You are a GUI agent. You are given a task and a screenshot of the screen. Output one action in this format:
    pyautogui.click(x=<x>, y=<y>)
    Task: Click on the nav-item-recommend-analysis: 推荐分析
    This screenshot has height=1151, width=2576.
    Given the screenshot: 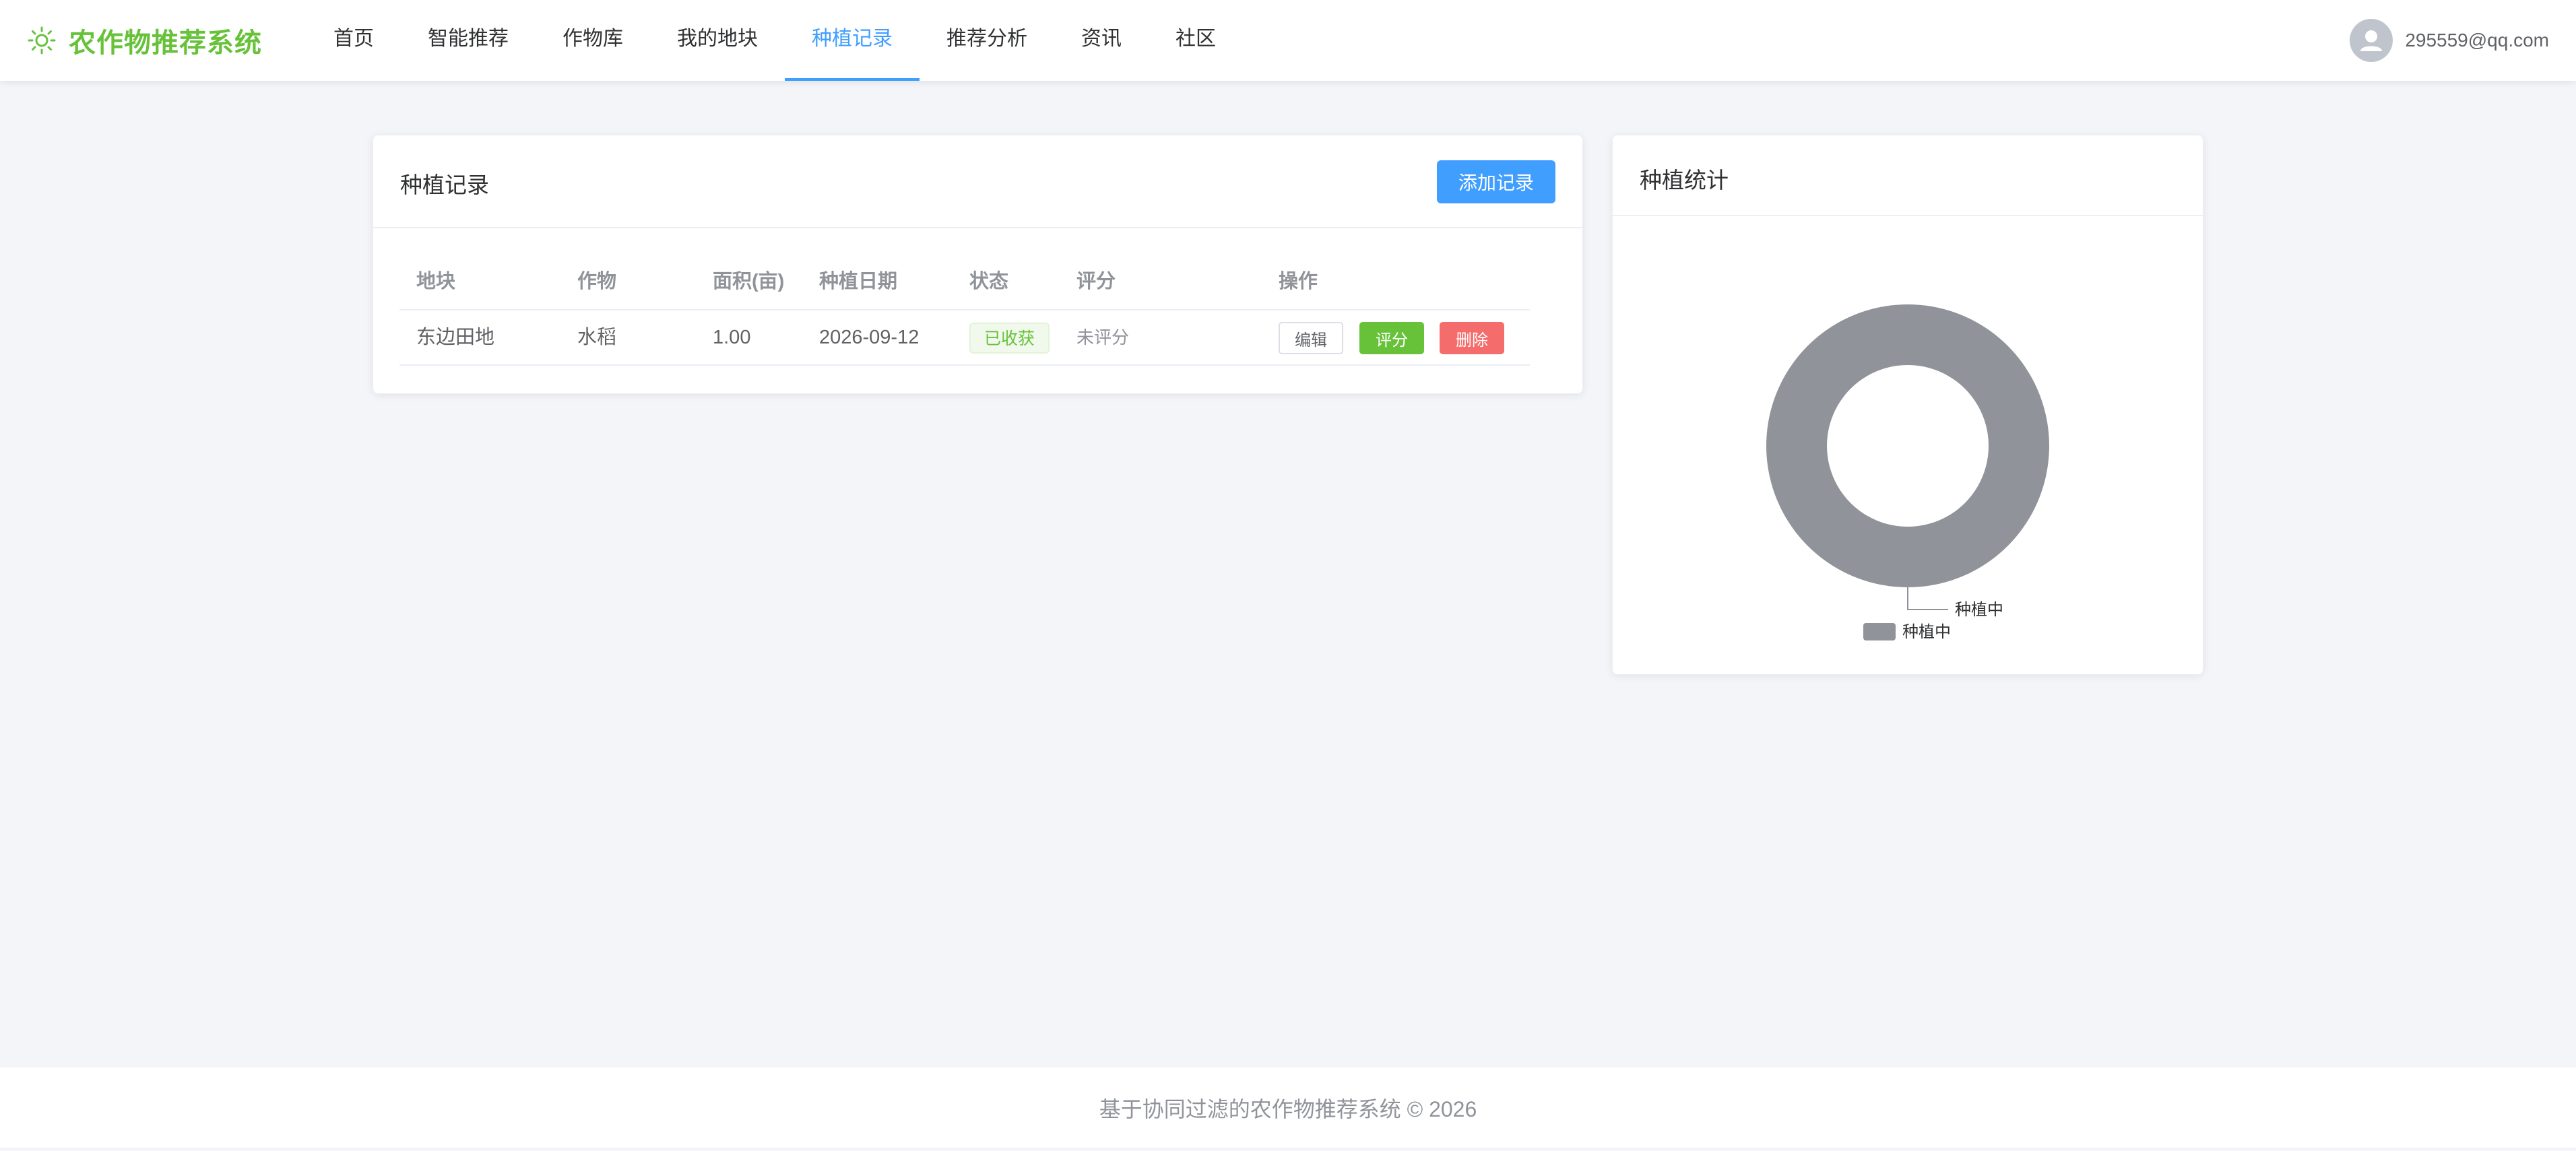 What is the action you would take?
    pyautogui.click(x=987, y=40)
    